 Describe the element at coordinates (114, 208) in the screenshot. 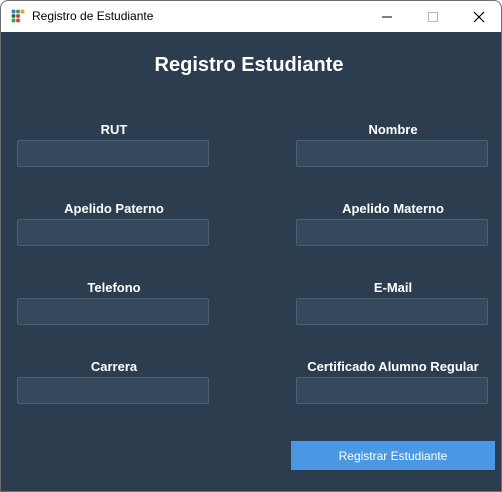

I see `apellido-paterno-label: Apelido Paterno` at that location.